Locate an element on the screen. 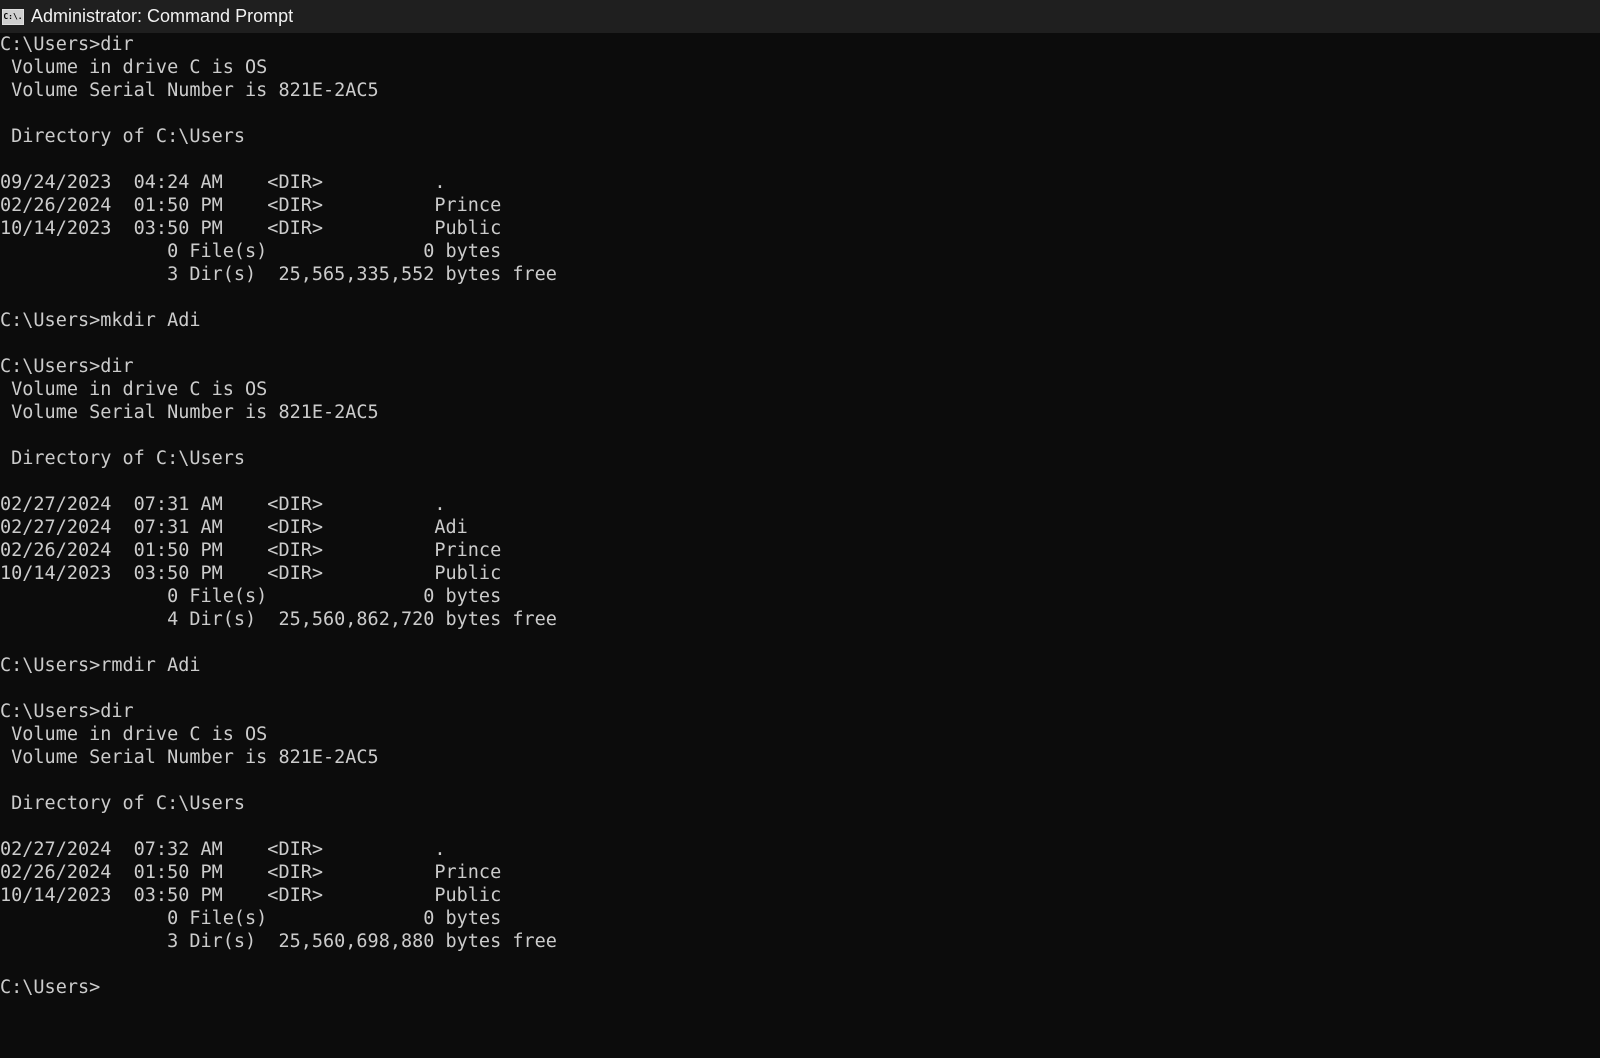 Image resolution: width=1600 pixels, height=1058 pixels. console-line: 3 Dir(s) 25,560,698,880 bytes free is located at coordinates (278, 941).